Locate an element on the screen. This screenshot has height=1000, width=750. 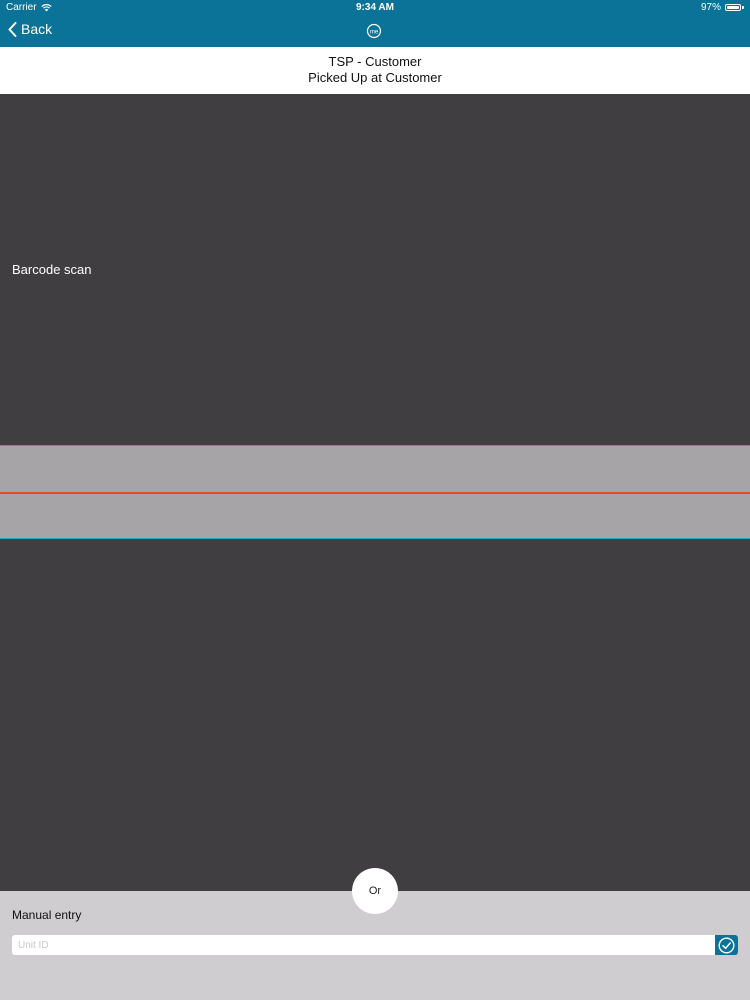
status-time: 9:34 AM is located at coordinates (375, 7).